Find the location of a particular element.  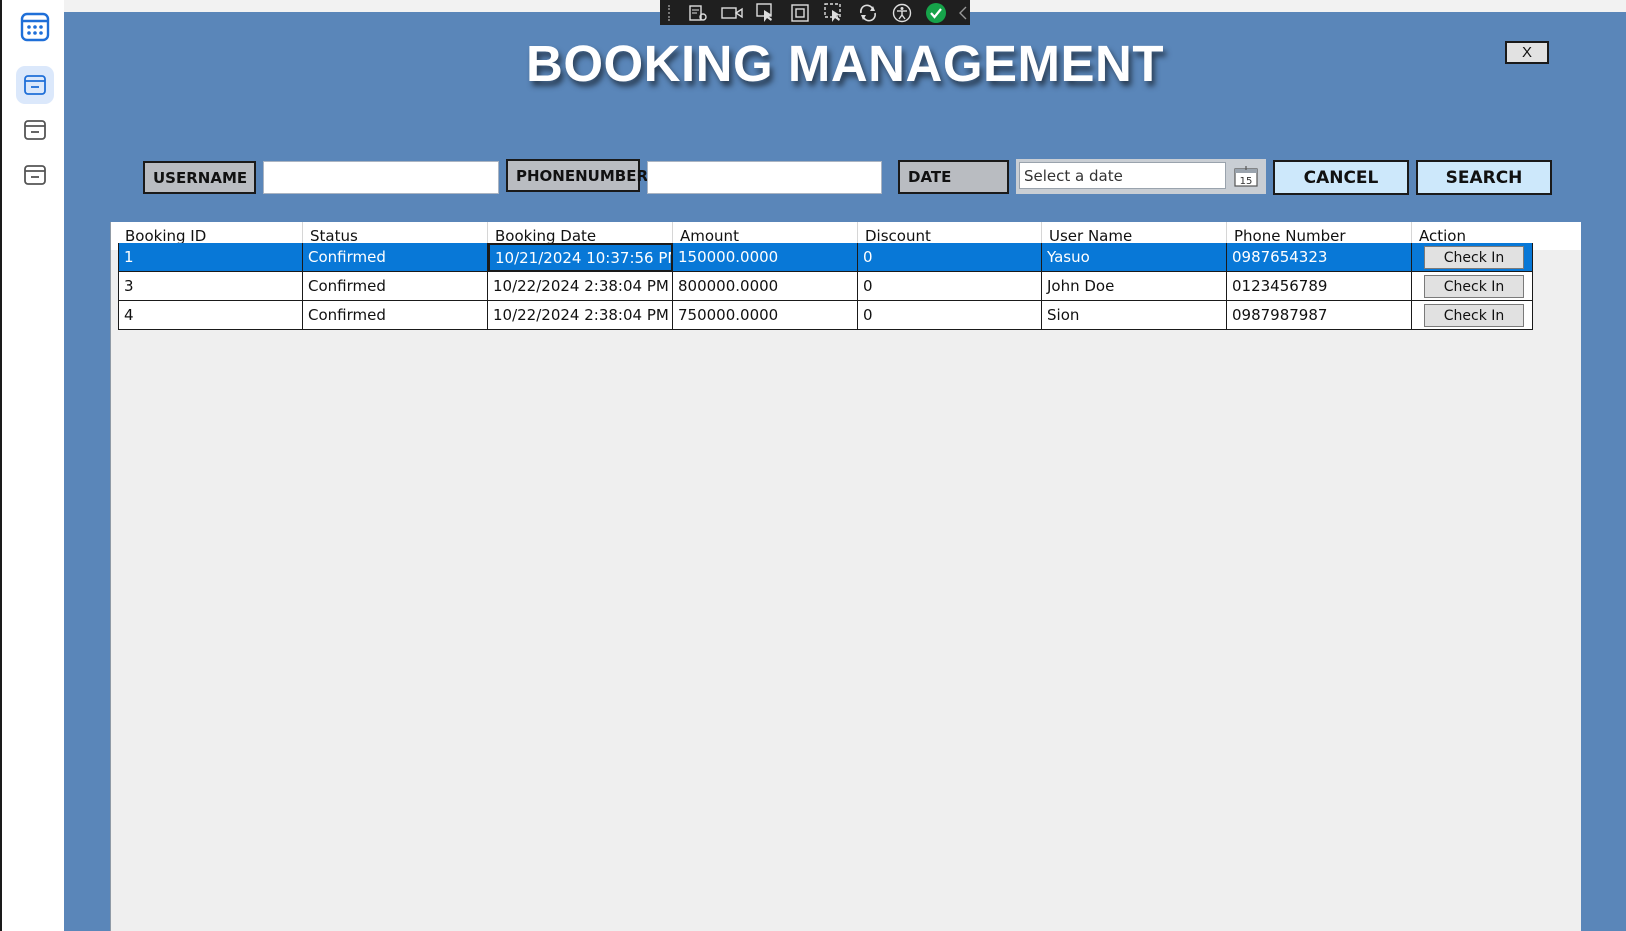

cell-booking-id: 3 is located at coordinates (210, 286).